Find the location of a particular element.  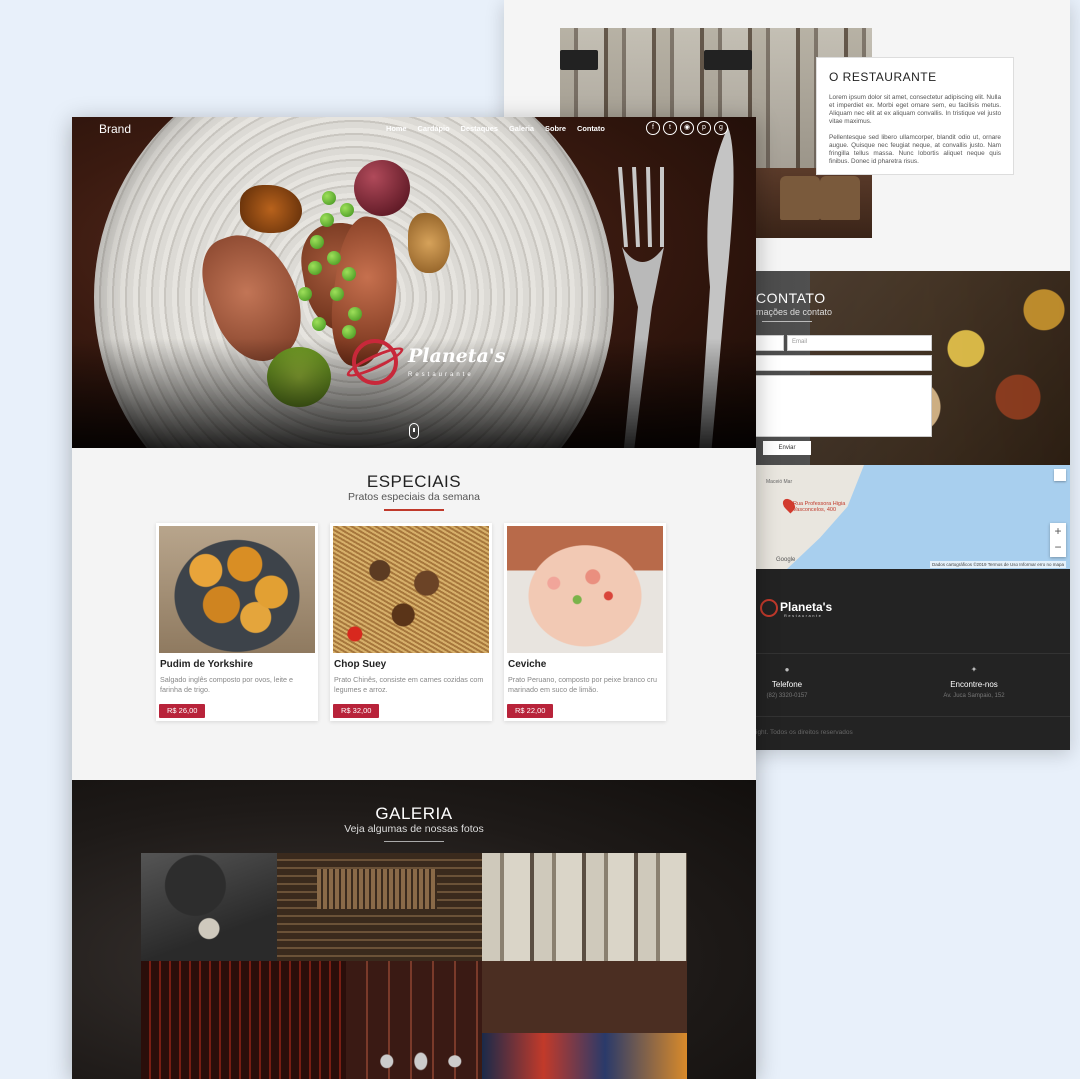

special-name: Pudim de Yorkshire is located at coordinates (206, 664).